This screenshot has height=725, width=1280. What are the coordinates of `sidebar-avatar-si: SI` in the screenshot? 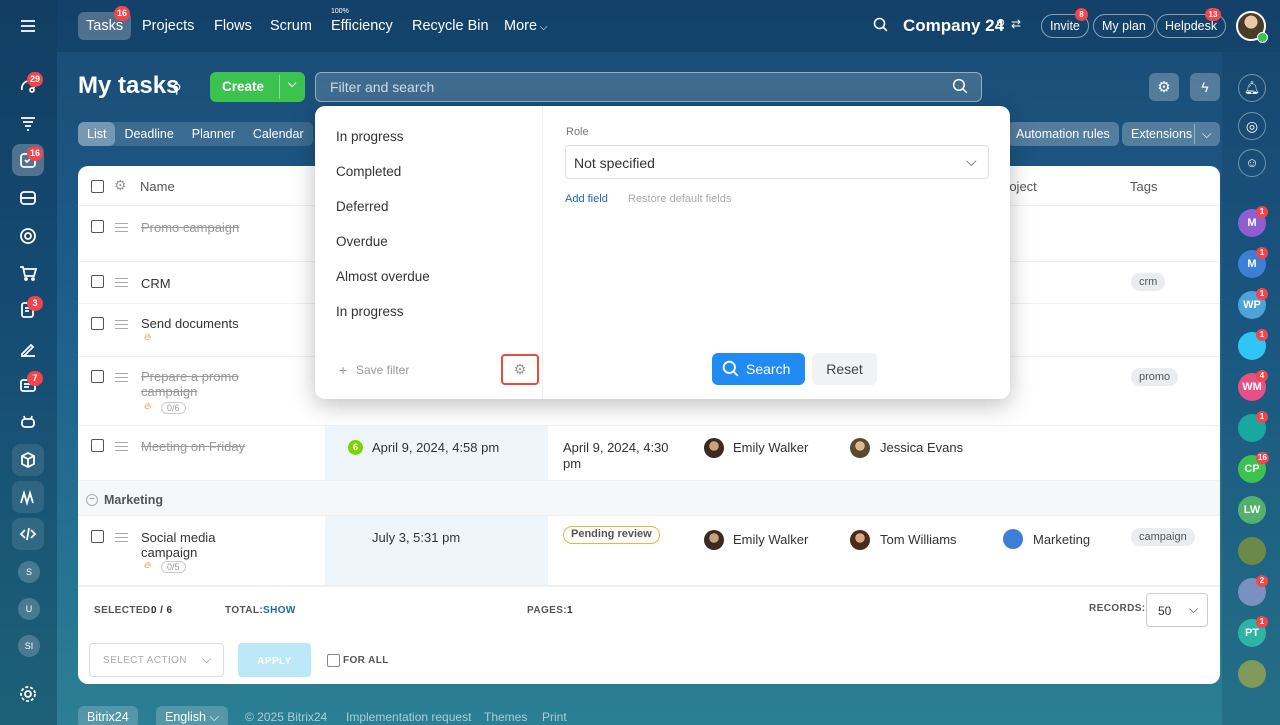 It's located at (29, 646).